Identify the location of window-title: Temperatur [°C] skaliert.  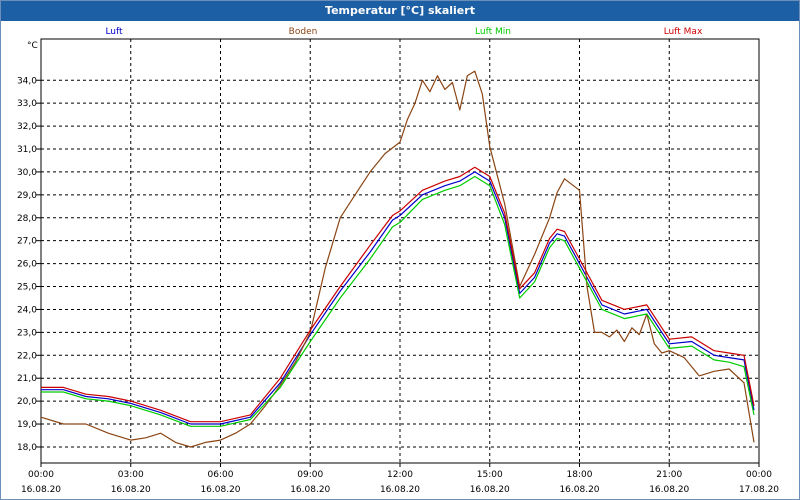
(400, 11).